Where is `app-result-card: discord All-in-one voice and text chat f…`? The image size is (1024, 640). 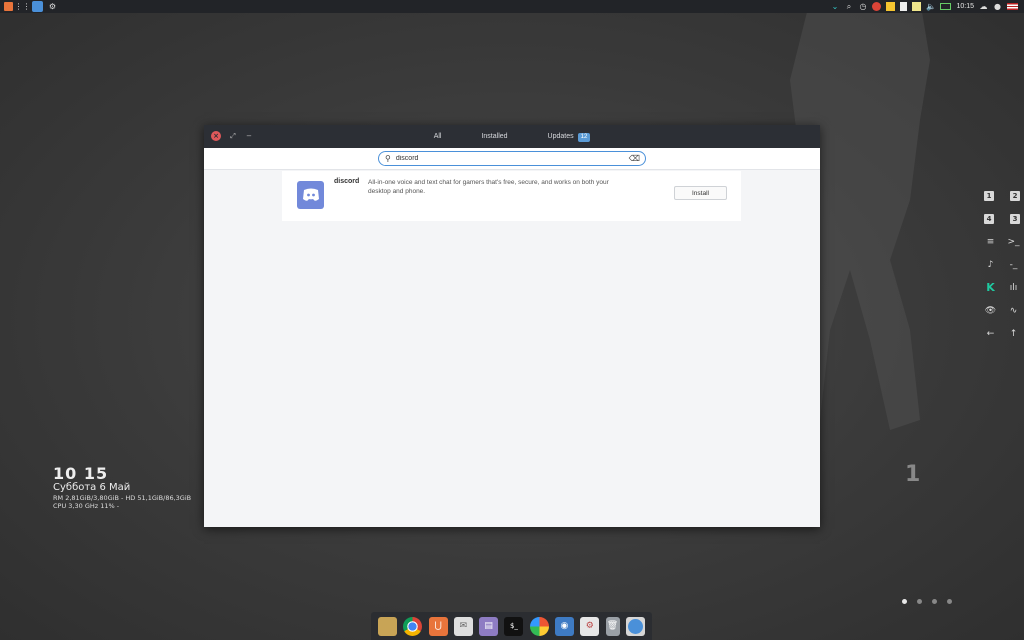 app-result-card: discord All-in-one voice and text chat f… is located at coordinates (511, 196).